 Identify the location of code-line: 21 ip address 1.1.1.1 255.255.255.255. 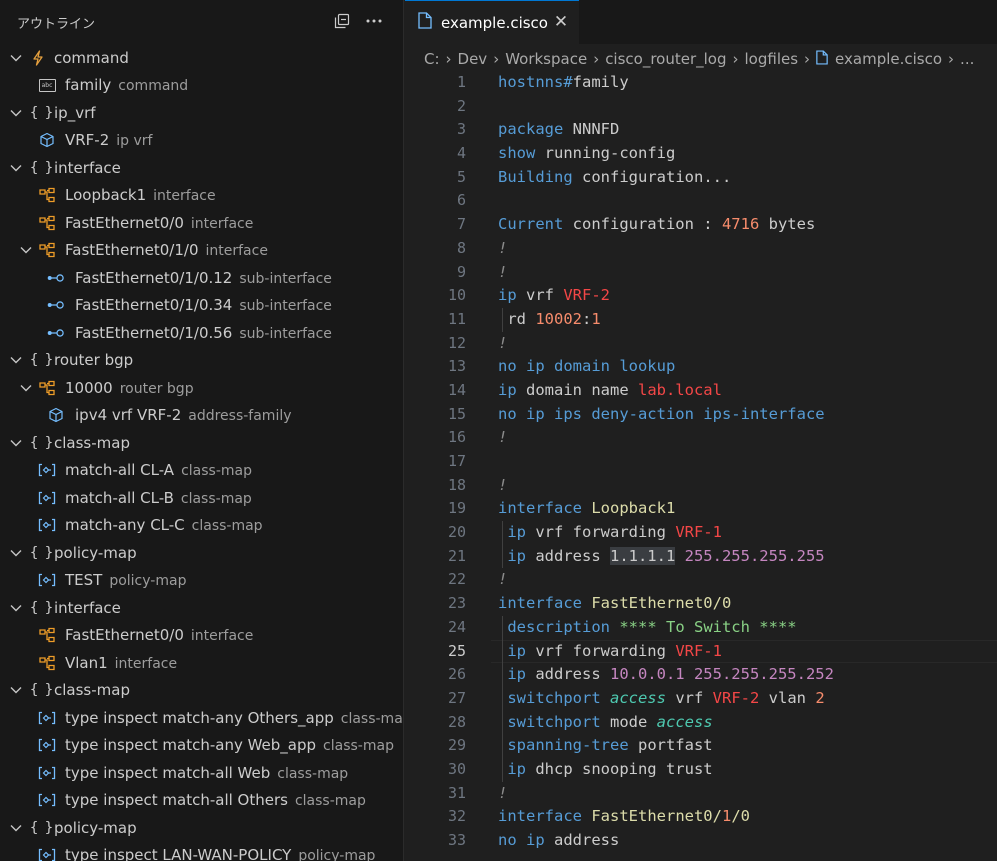
(701, 556).